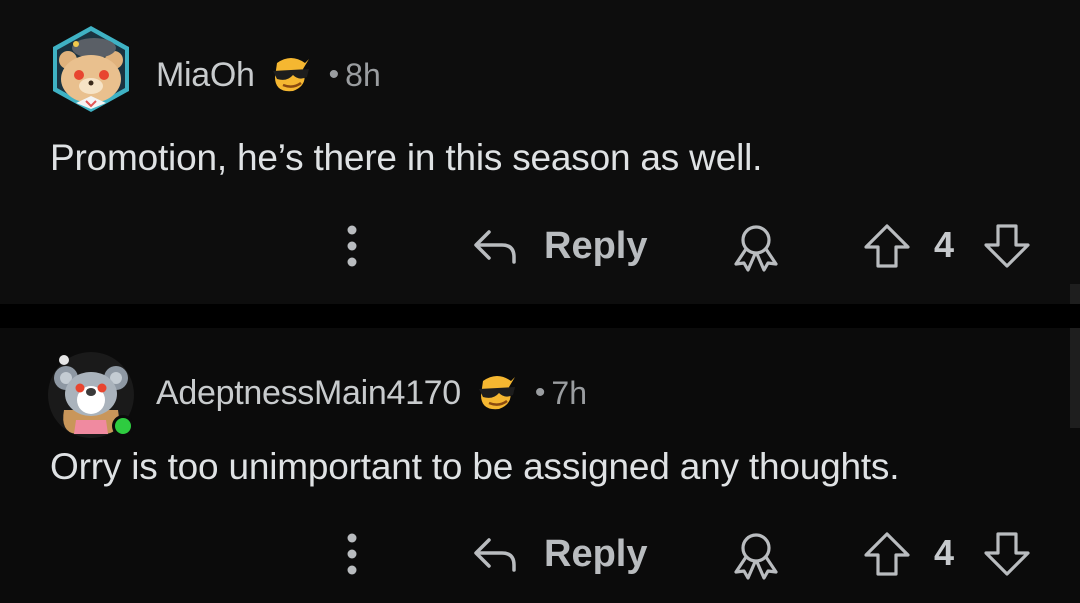 This screenshot has width=1080, height=603. What do you see at coordinates (123, 426) in the screenshot?
I see `online-status-icon` at bounding box center [123, 426].